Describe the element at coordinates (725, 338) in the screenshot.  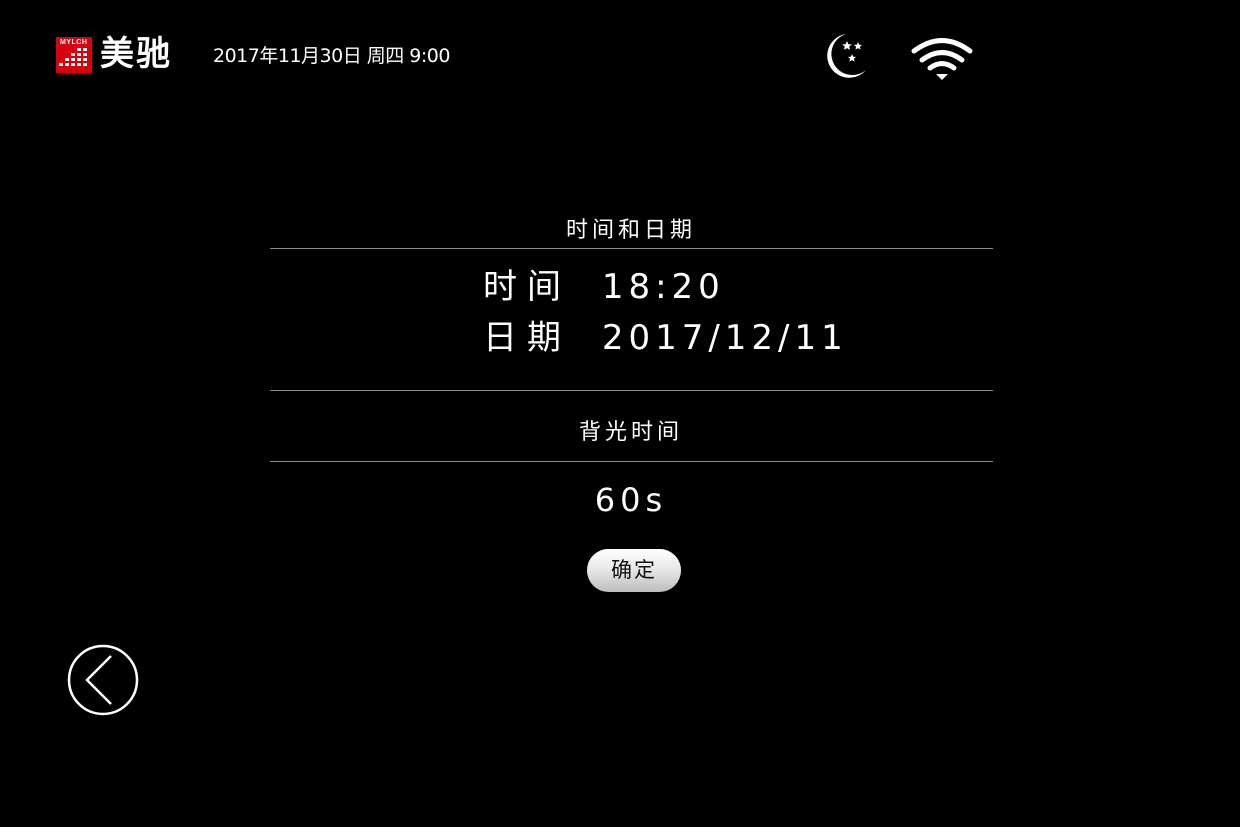
I see `date-value: 2017/12/11` at that location.